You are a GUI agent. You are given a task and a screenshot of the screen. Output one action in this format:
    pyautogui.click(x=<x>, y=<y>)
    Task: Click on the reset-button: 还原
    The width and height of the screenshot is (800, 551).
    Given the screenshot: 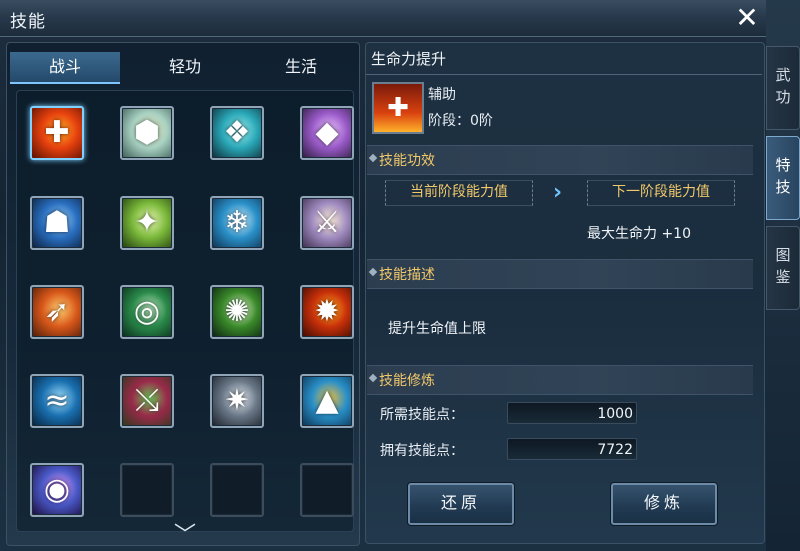 What is the action you would take?
    pyautogui.click(x=461, y=504)
    